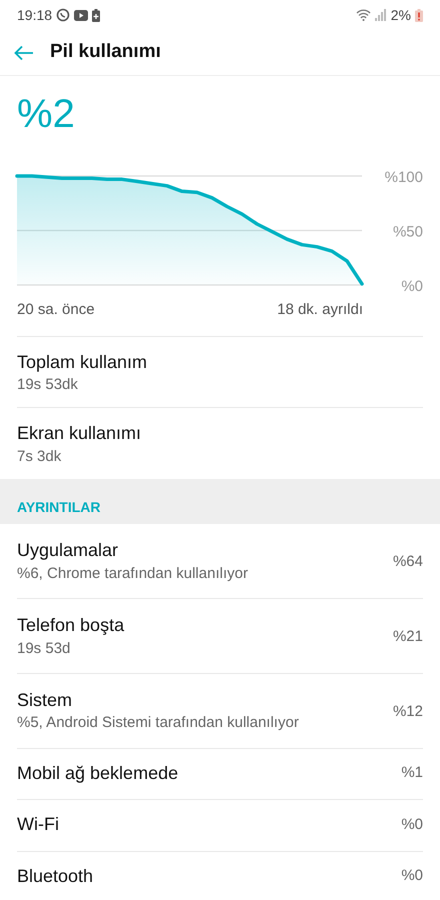  I want to click on page-title: Pil kullanımı, so click(105, 52).